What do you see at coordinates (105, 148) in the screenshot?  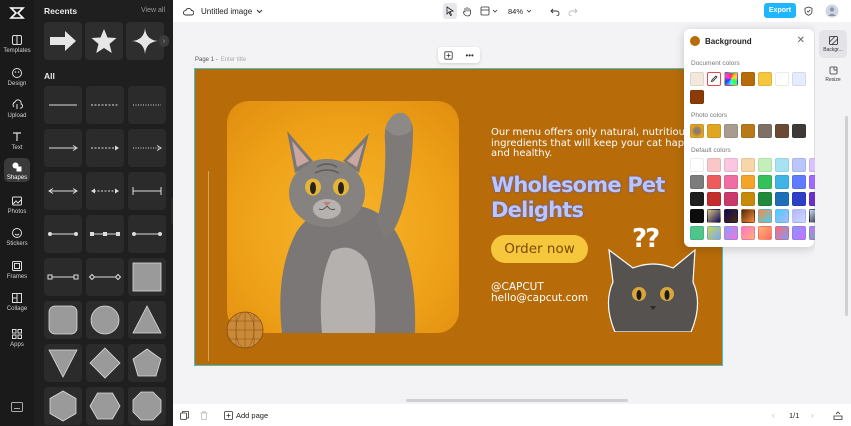 I see `shape-arrow-dashed` at bounding box center [105, 148].